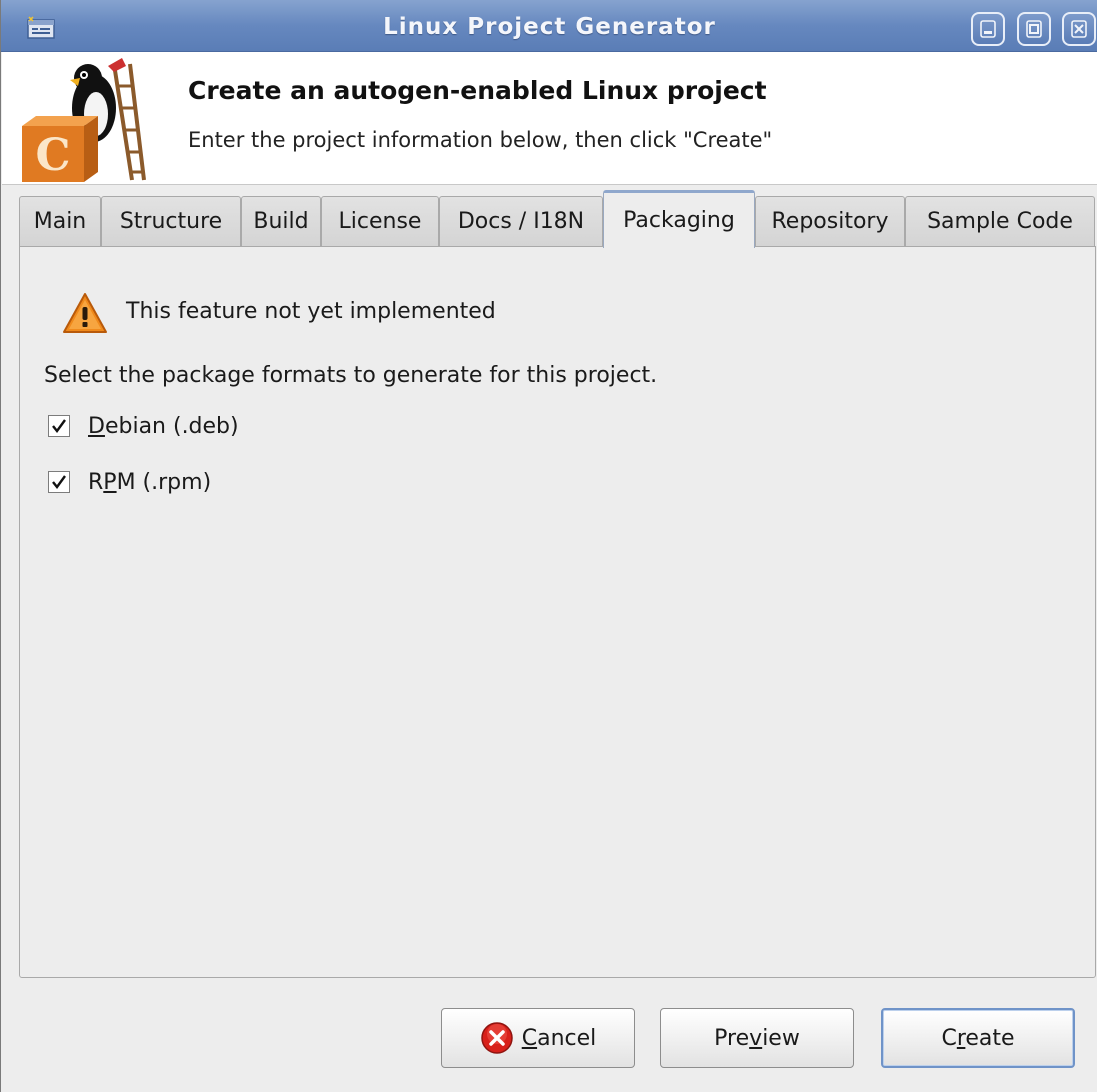 The width and height of the screenshot is (1097, 1092). I want to click on title-bar: Linux Project Generator, so click(549, 26).